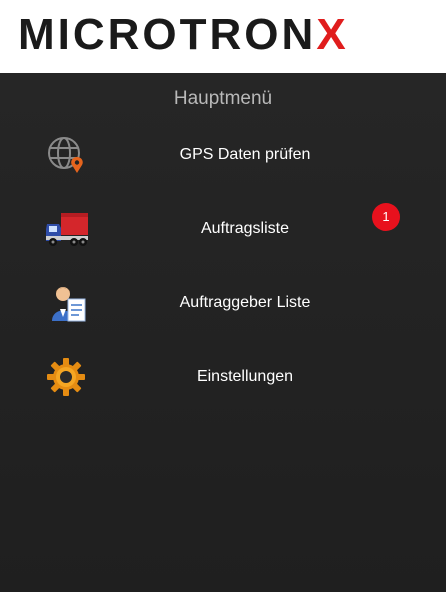 The image size is (446, 592). Describe the element at coordinates (67, 229) in the screenshot. I see `truck-icon` at that location.